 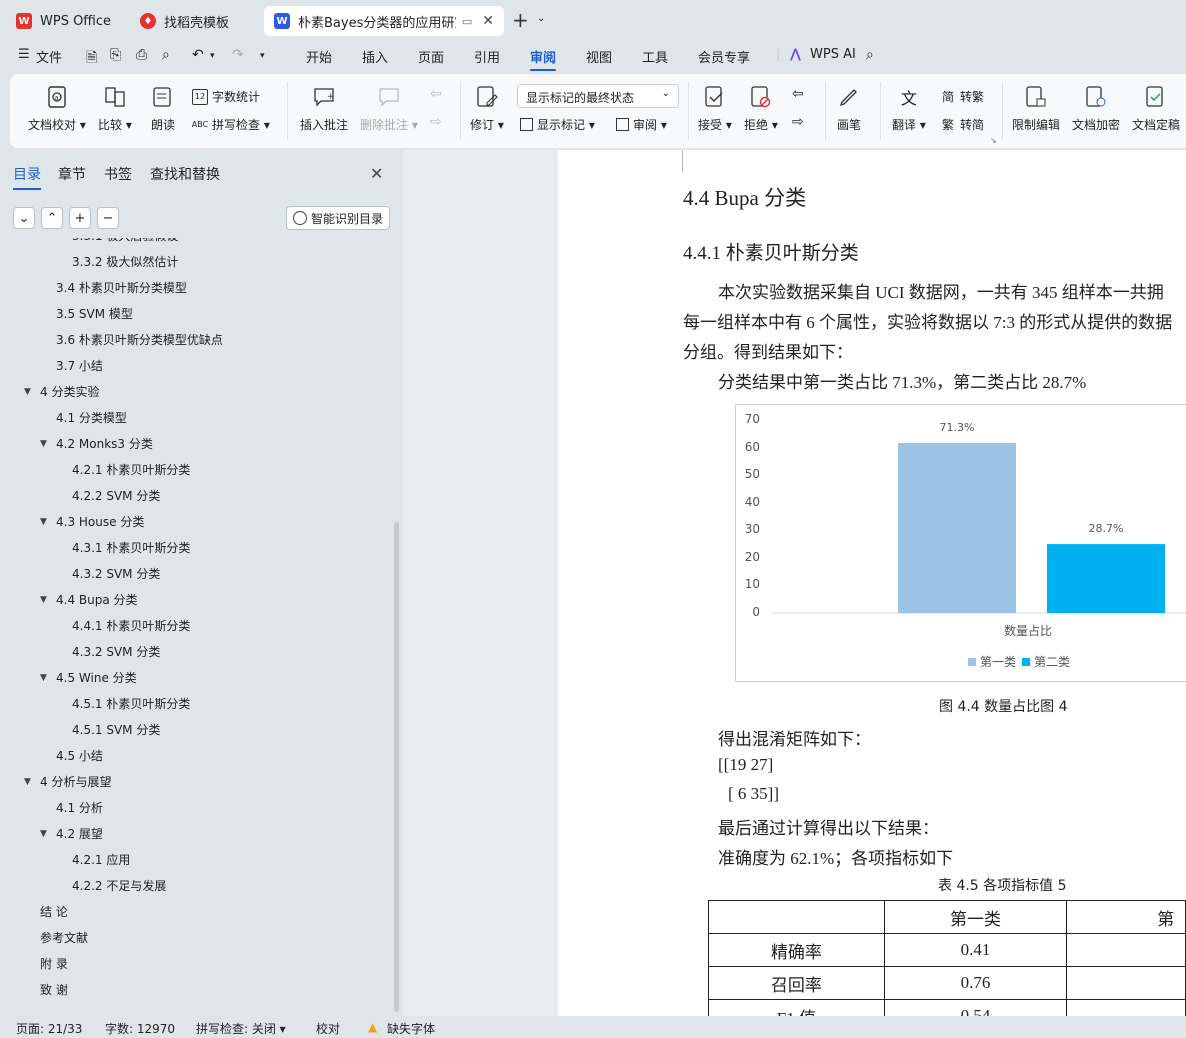 What do you see at coordinates (113, 287) in the screenshot?
I see `toc-item: 3.4 朴素贝叶斯分类模型` at bounding box center [113, 287].